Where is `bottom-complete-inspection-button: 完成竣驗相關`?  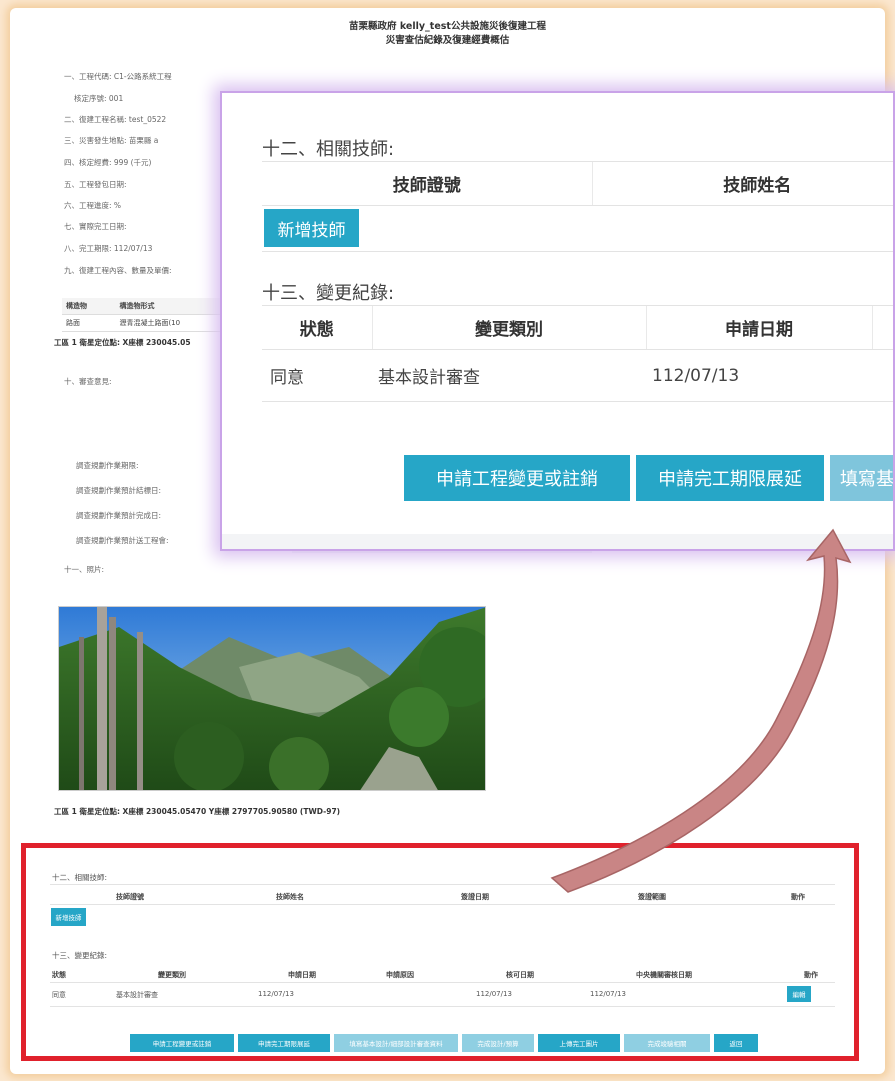 bottom-complete-inspection-button: 完成竣驗相關 is located at coordinates (667, 1043).